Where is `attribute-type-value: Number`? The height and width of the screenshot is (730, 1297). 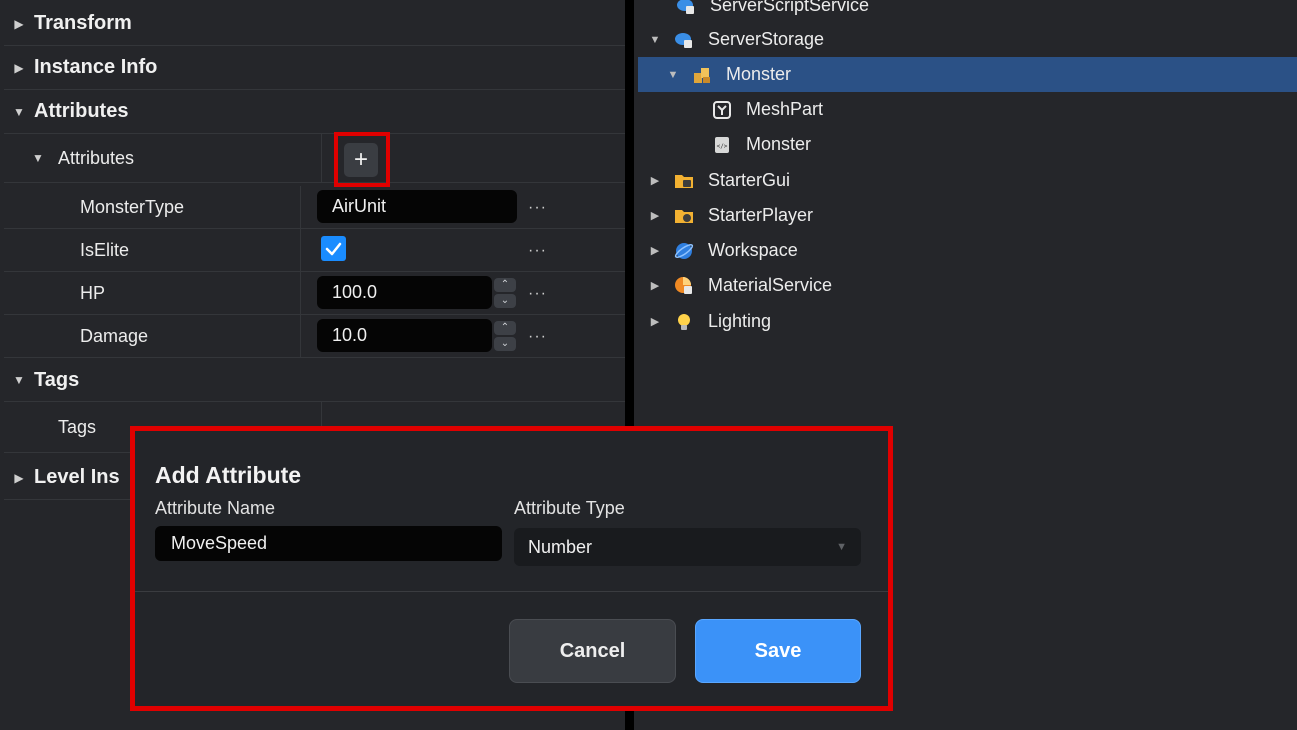
attribute-type-value: Number is located at coordinates (560, 547).